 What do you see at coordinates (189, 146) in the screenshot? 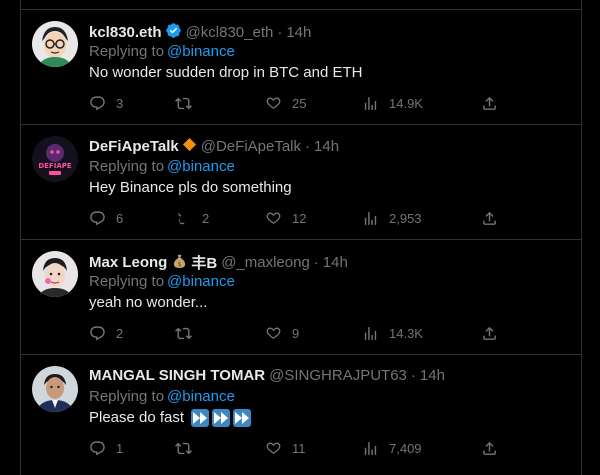
I see `orange-diamond-icon` at bounding box center [189, 146].